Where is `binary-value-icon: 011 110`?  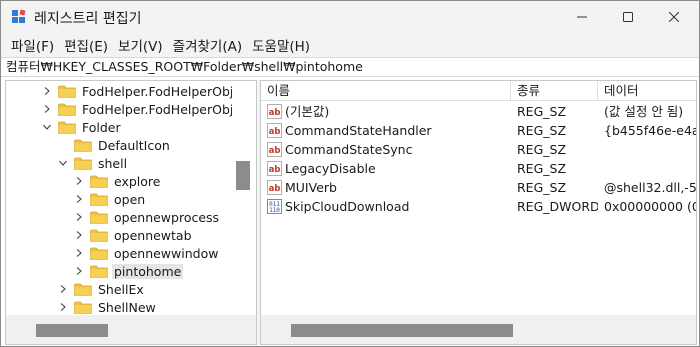
binary-value-icon: 011 110 is located at coordinates (274, 206).